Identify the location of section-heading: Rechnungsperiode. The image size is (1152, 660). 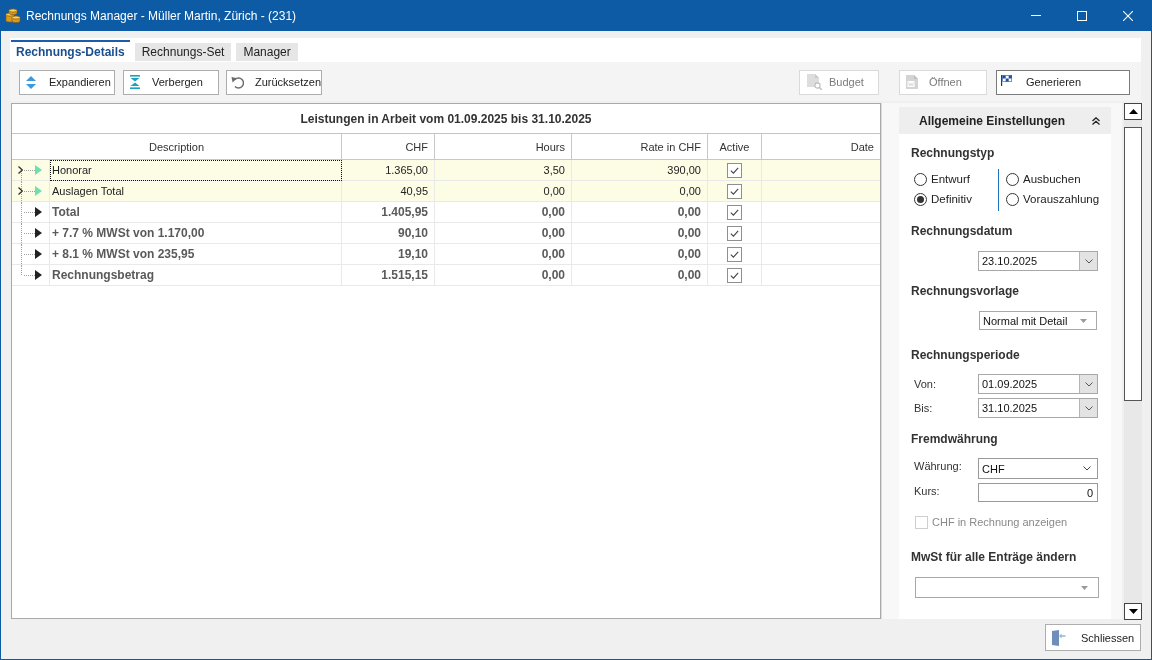
(965, 355).